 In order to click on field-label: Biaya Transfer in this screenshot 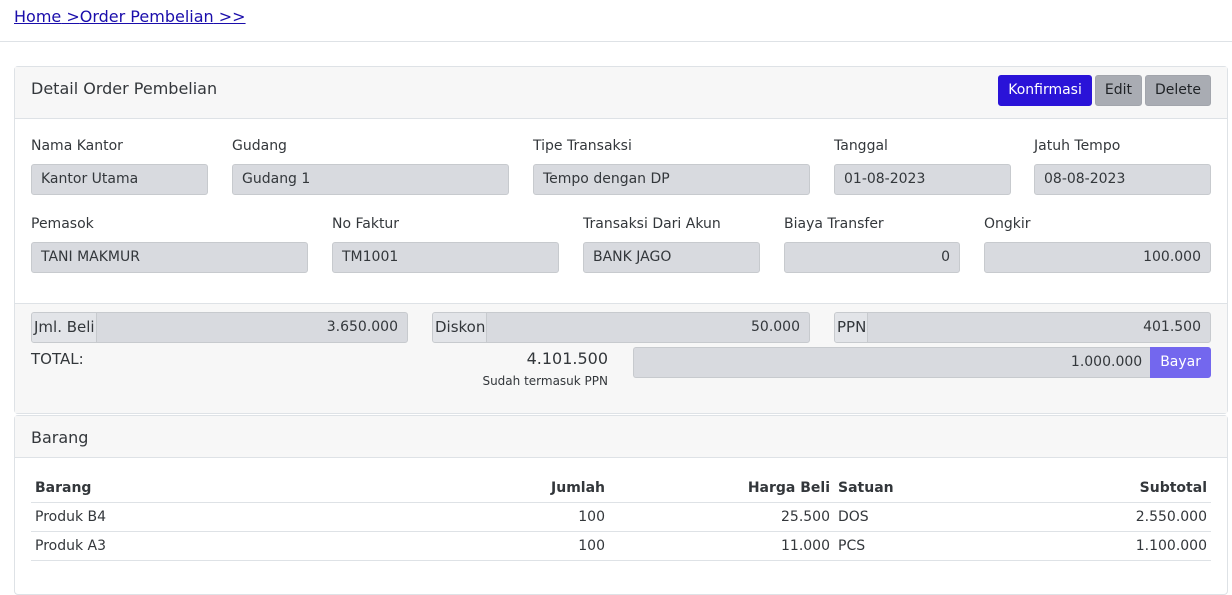, I will do `click(834, 224)`.